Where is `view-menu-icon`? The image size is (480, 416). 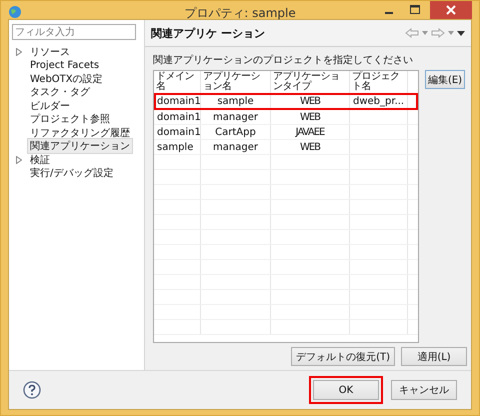
view-menu-icon is located at coordinates (461, 33).